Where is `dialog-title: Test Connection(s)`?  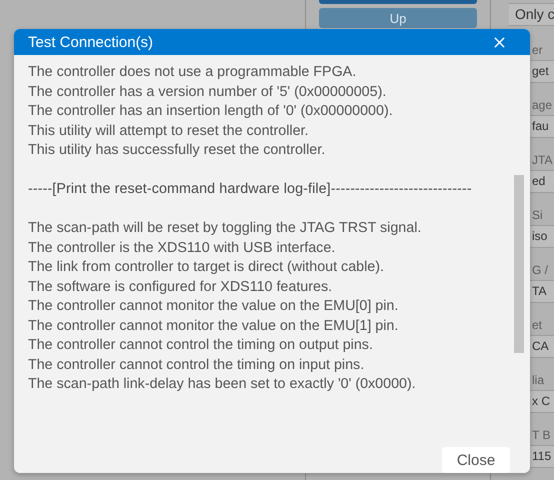 dialog-title: Test Connection(s) is located at coordinates (91, 42).